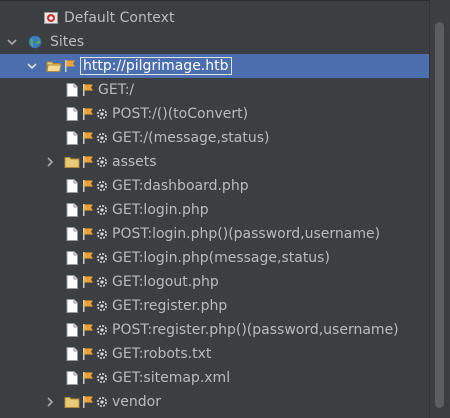 The height and width of the screenshot is (418, 450). What do you see at coordinates (156, 66) in the screenshot?
I see `site-root-label: http://pilgrimage.htb` at bounding box center [156, 66].